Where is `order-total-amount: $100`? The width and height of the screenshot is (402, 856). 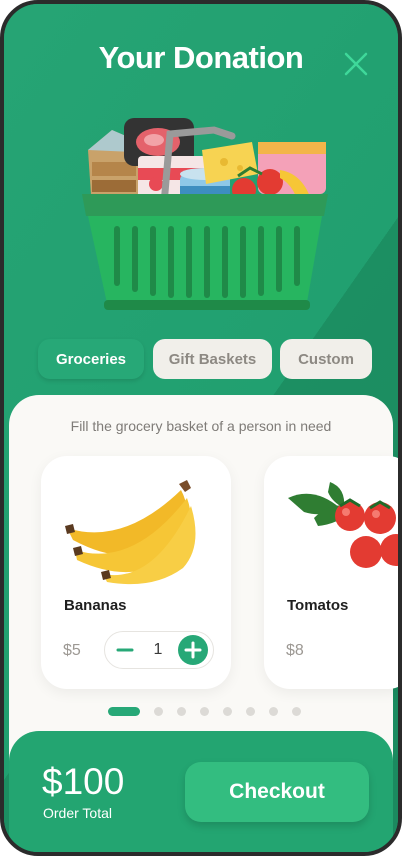 order-total-amount: $100 is located at coordinates (83, 781).